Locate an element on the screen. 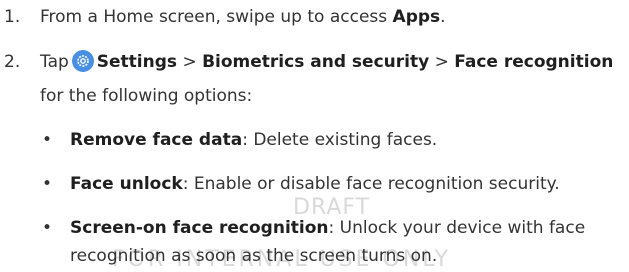 The height and width of the screenshot is (272, 629). step-number: 2. is located at coordinates (12, 62).